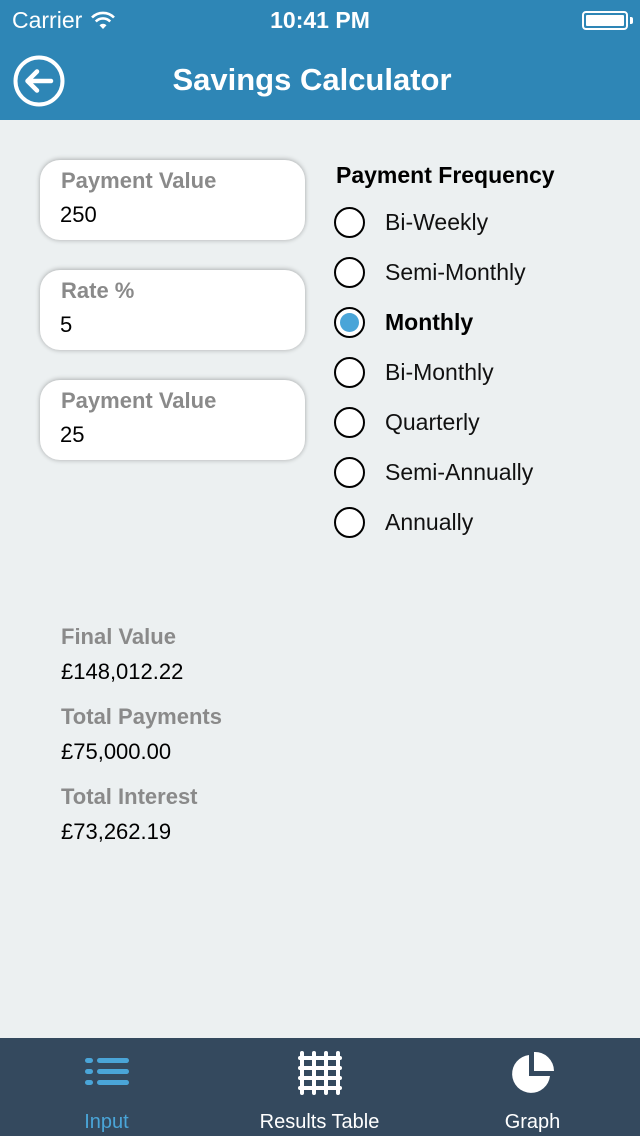 This screenshot has height=1136, width=640. Describe the element at coordinates (141, 716) in the screenshot. I see `total-payments-label: Total Payments` at that location.